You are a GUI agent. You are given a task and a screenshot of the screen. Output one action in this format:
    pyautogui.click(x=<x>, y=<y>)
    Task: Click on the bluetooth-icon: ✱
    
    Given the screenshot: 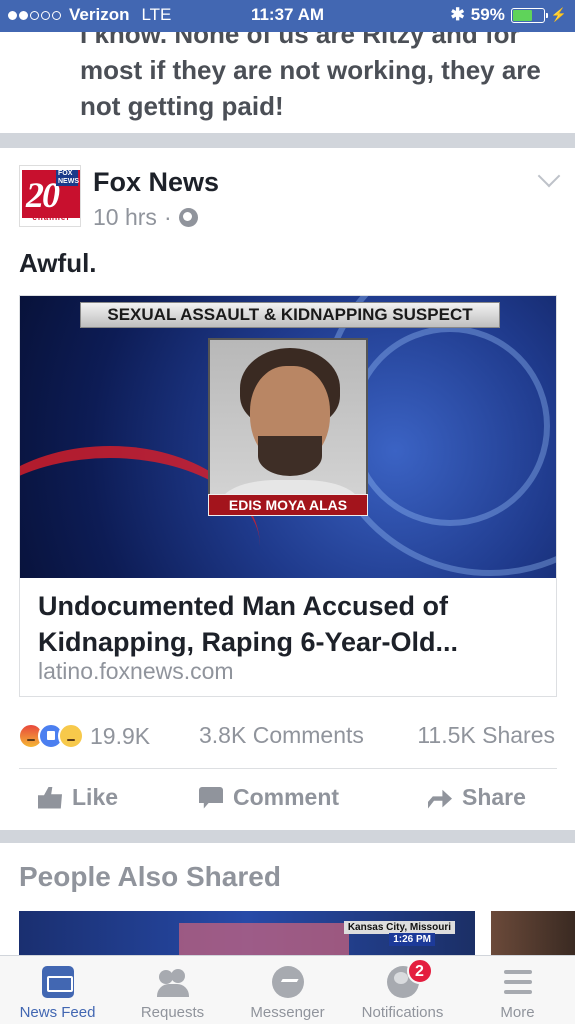 What is the action you would take?
    pyautogui.click(x=457, y=14)
    